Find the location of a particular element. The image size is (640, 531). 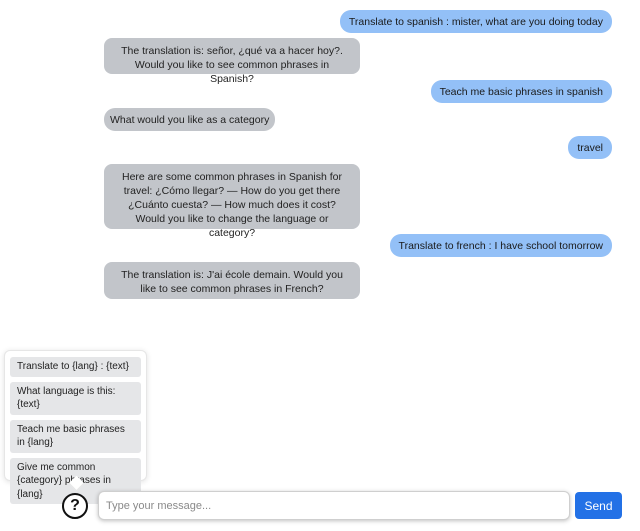

user-message: Teach me basic phrases in spanish is located at coordinates (521, 91).